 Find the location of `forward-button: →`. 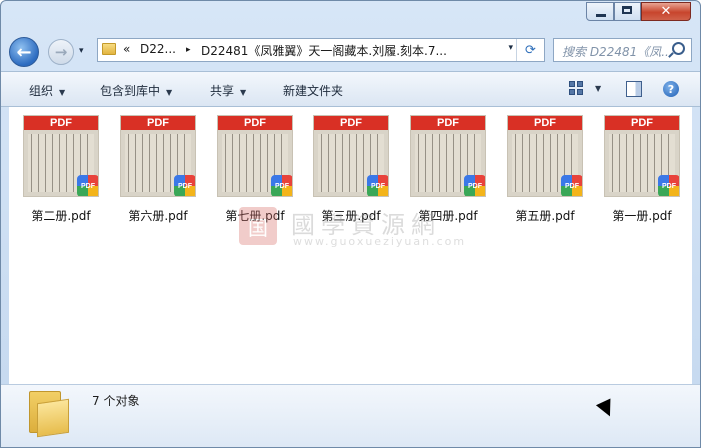

forward-button: → is located at coordinates (61, 52).